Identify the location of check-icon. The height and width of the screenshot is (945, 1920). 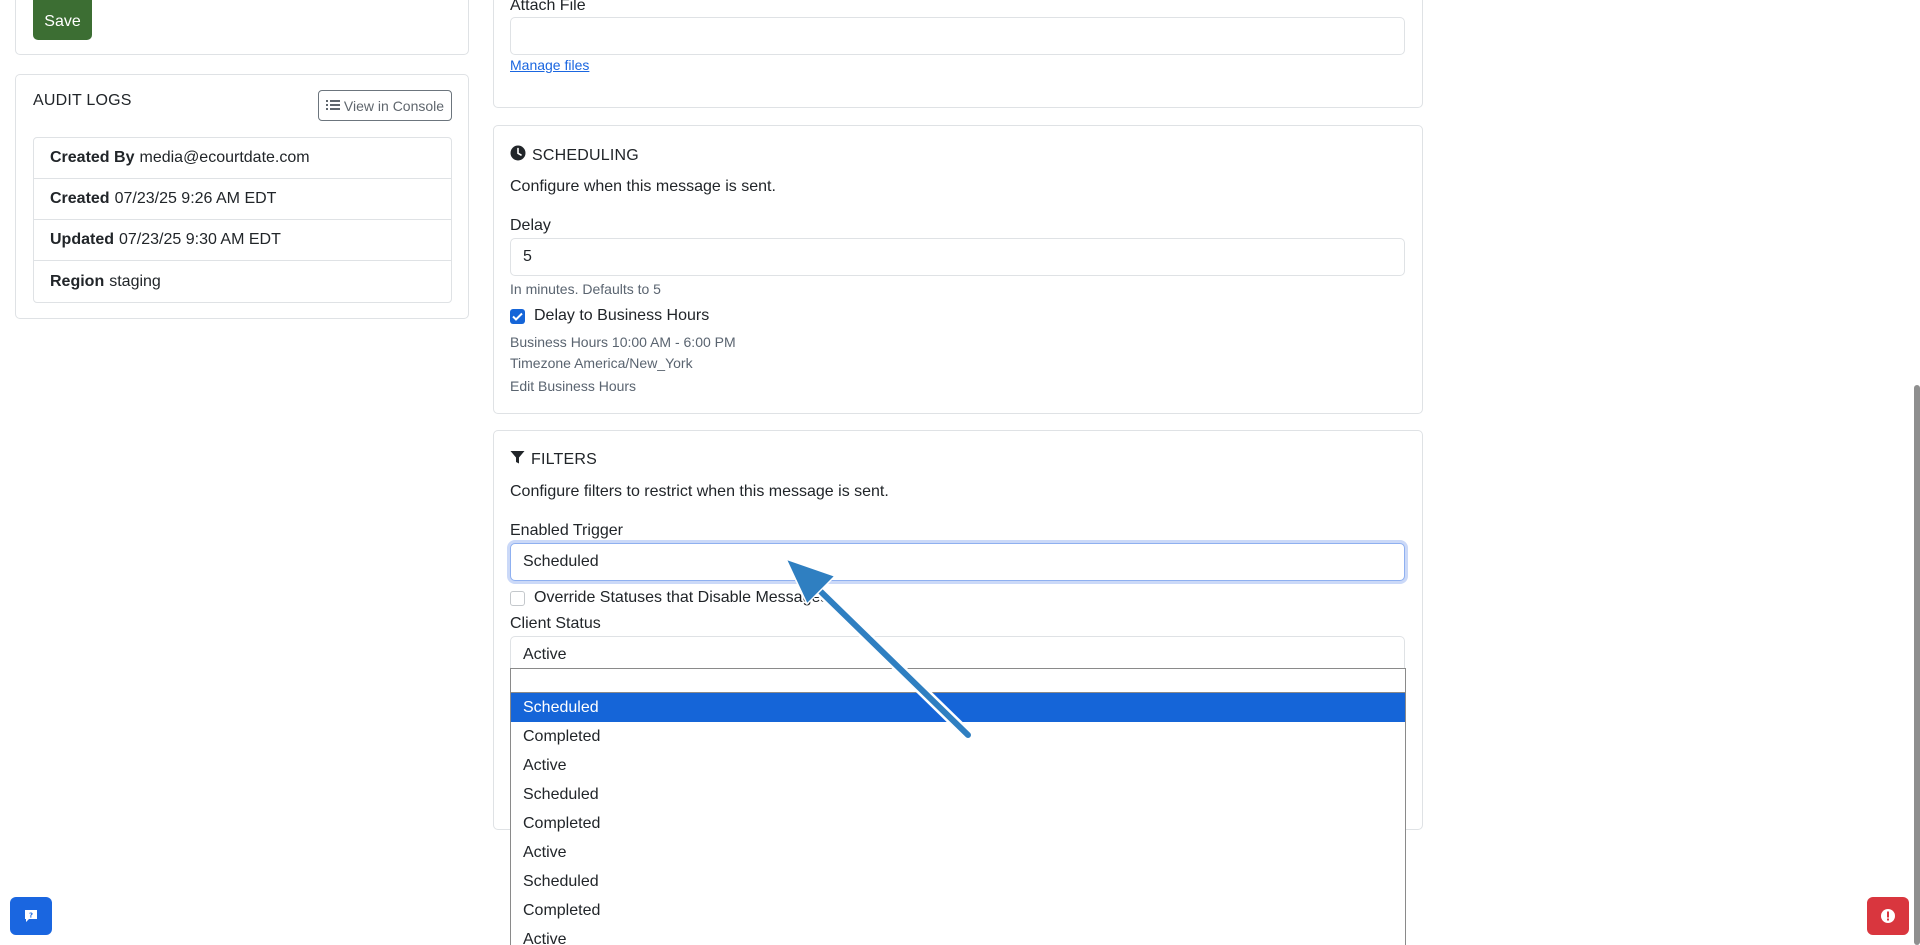
(517, 316).